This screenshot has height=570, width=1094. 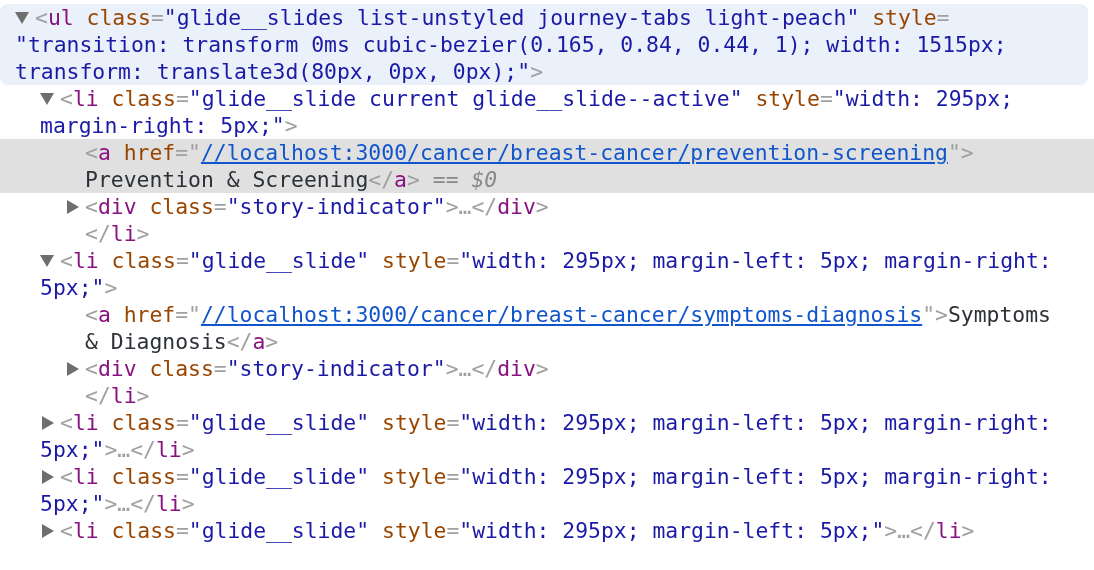 I want to click on code-line: <a href="//localhost:3000/cancer/breast-cancer/symptoms-diagnosis">Symptoms, so click(x=568, y=314).